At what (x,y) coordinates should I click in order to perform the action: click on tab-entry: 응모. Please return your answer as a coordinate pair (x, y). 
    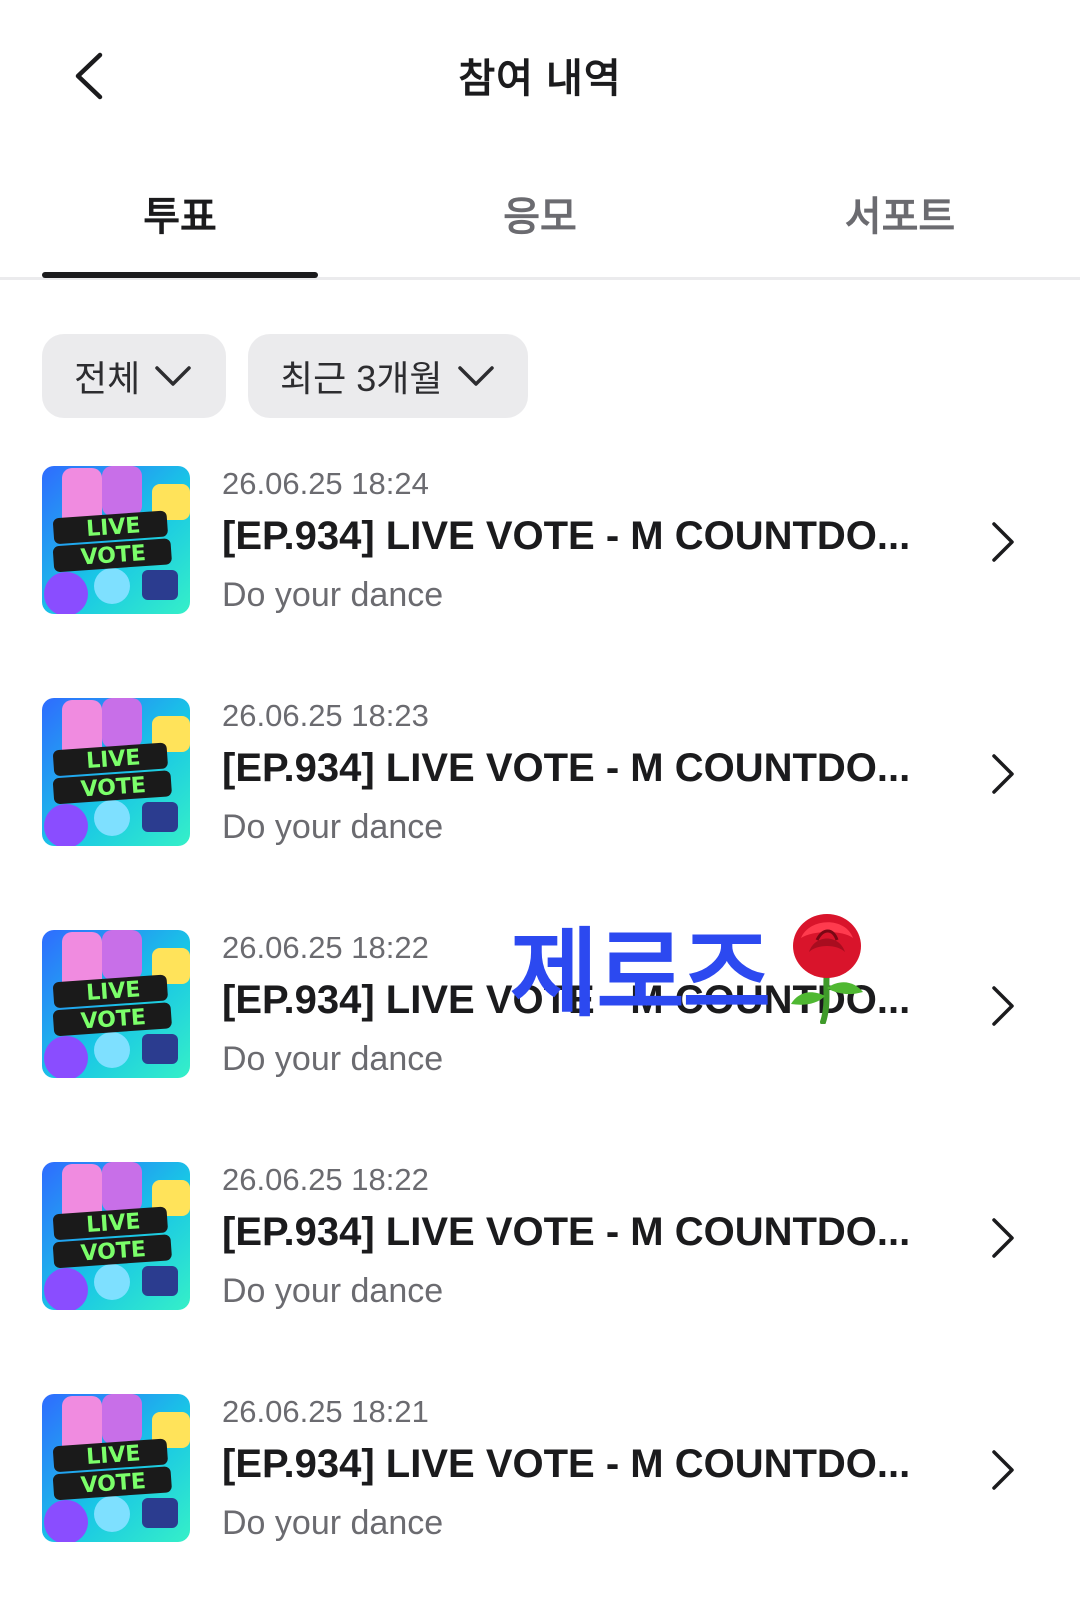
    Looking at the image, I should click on (540, 229).